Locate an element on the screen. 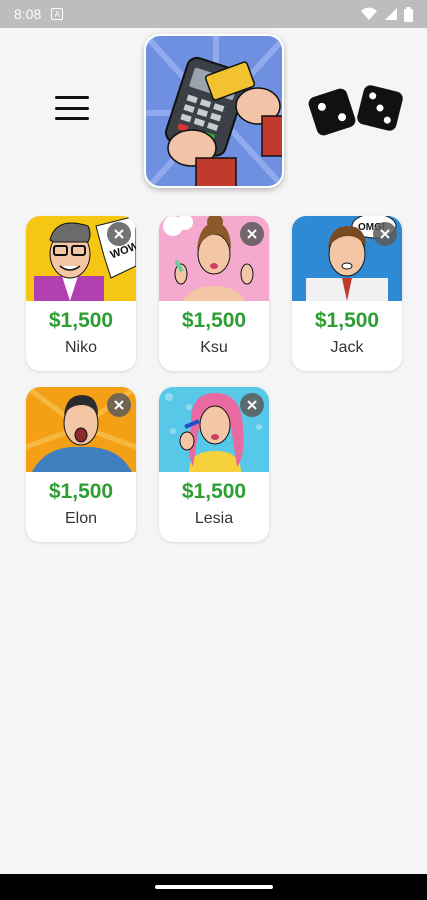  card-niko: WOW $1,500 Niko is located at coordinates (81, 293).